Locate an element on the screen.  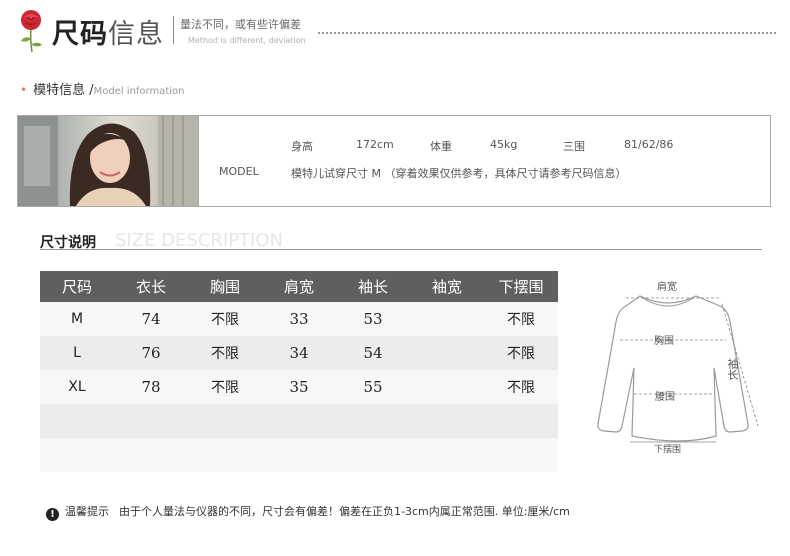
col-sleeve-width: 袖宽 is located at coordinates (447, 286).